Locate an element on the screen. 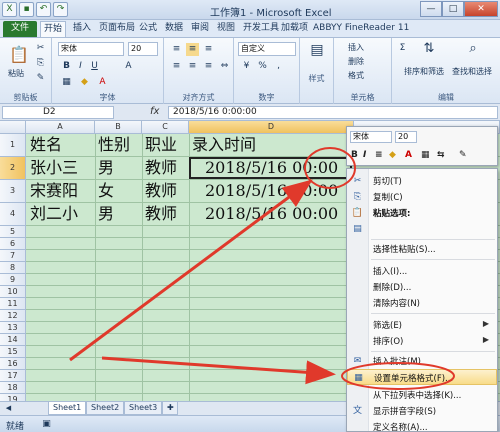  align-left-icon: ≡ is located at coordinates (176, 66).